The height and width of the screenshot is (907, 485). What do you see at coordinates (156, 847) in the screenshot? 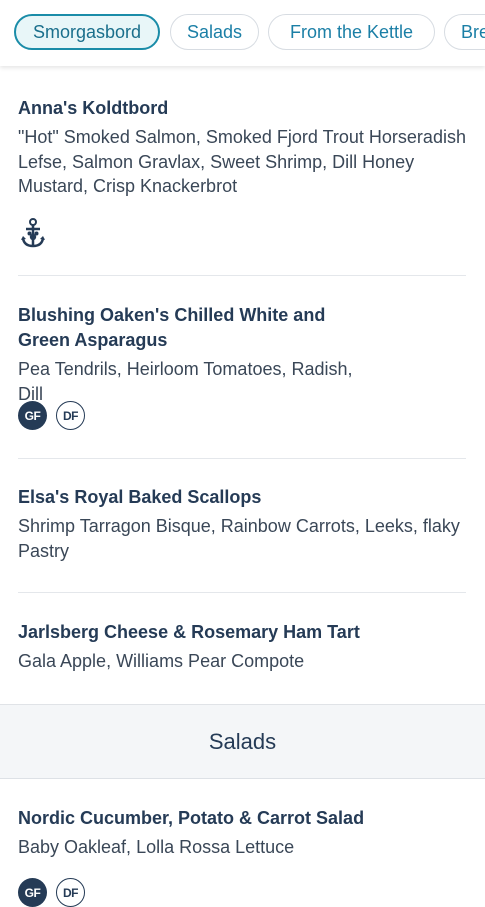
I see `menu-item-description: Baby Oakleaf, Lolla Rossa Lettuce` at bounding box center [156, 847].